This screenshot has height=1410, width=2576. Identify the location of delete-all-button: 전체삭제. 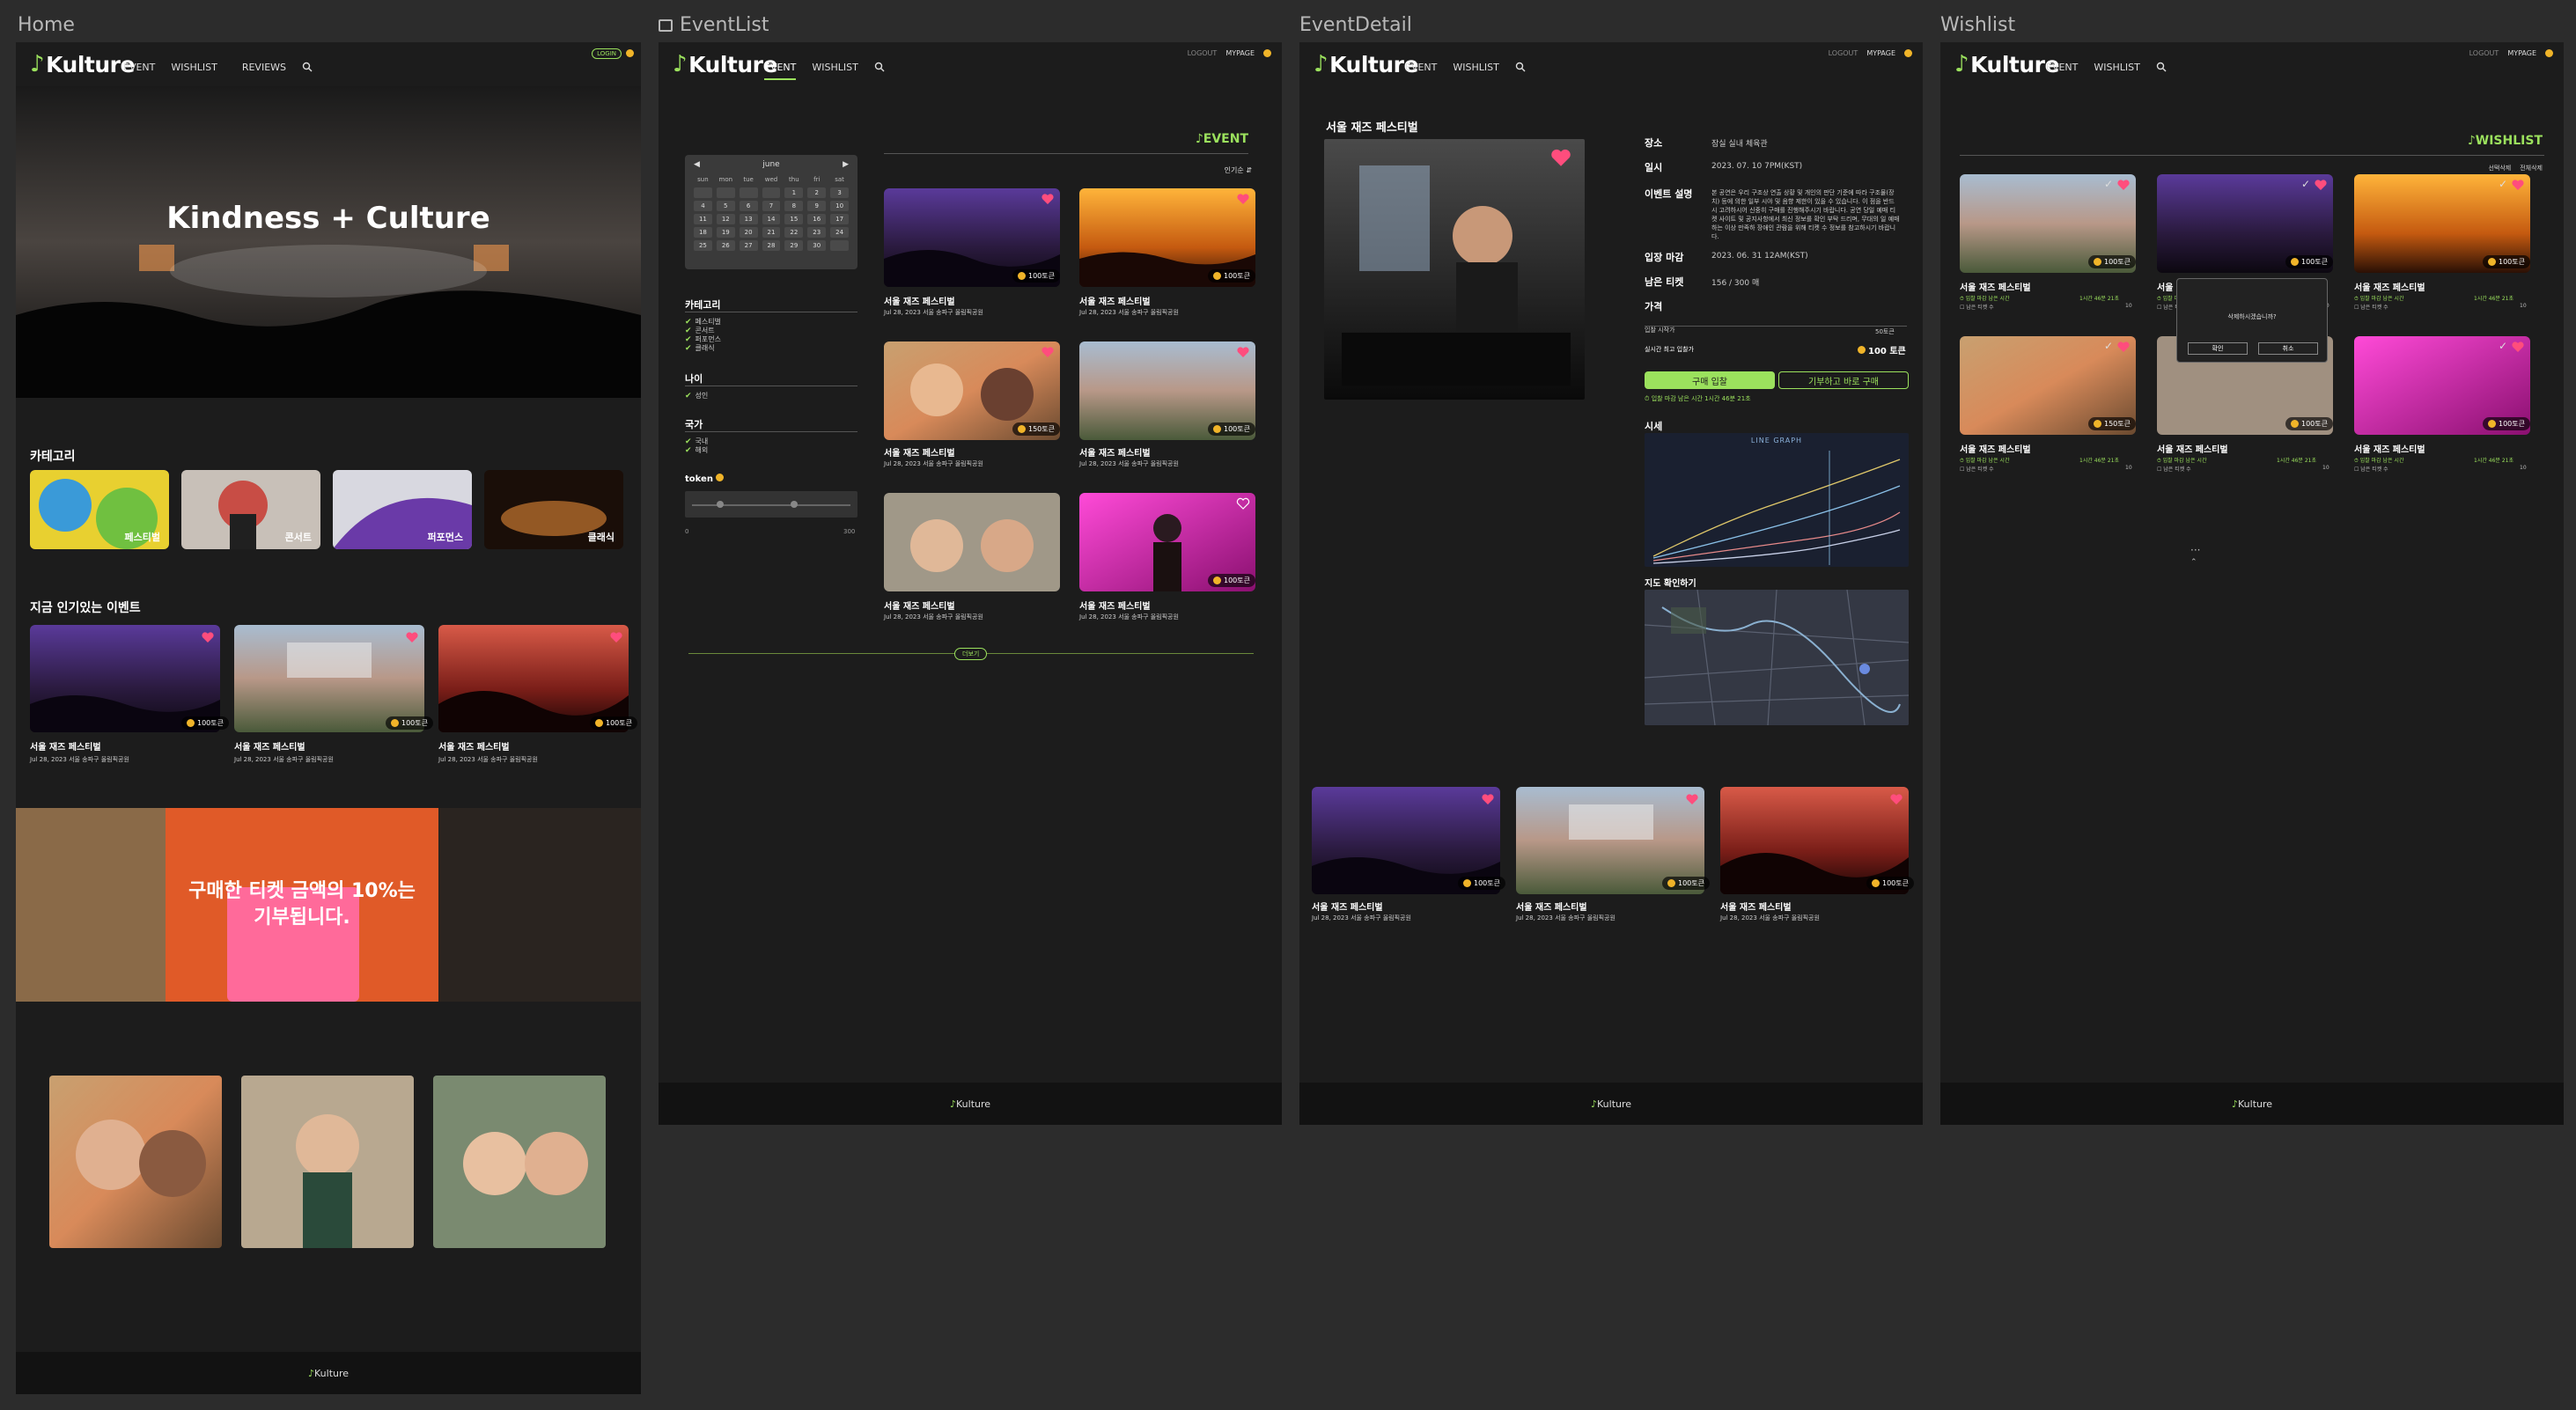
(2531, 168).